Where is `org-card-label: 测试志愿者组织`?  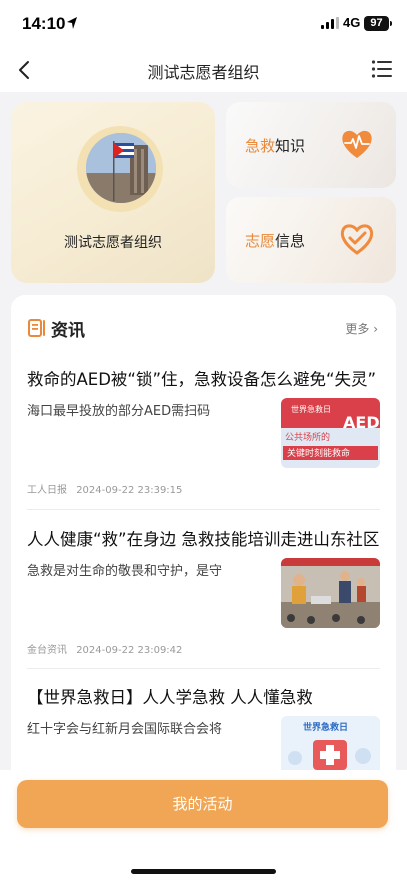 org-card-label: 测试志愿者组织 is located at coordinates (113, 243).